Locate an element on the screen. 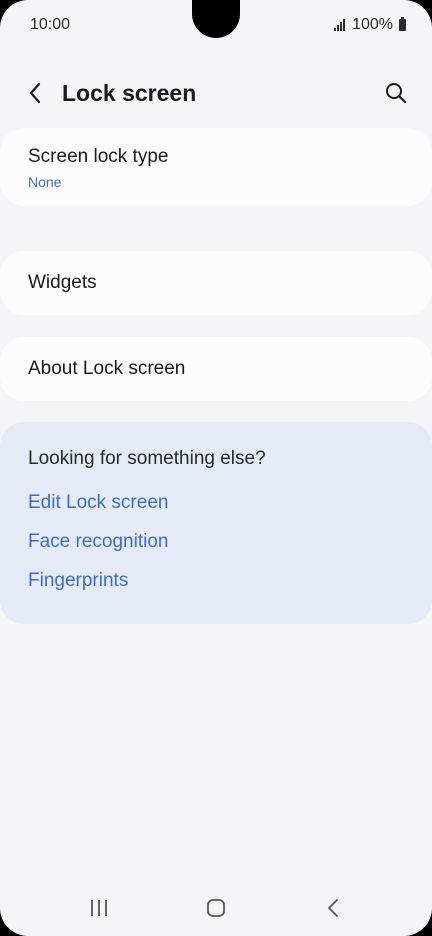 The height and width of the screenshot is (936, 432). back-icon is located at coordinates (333, 908).